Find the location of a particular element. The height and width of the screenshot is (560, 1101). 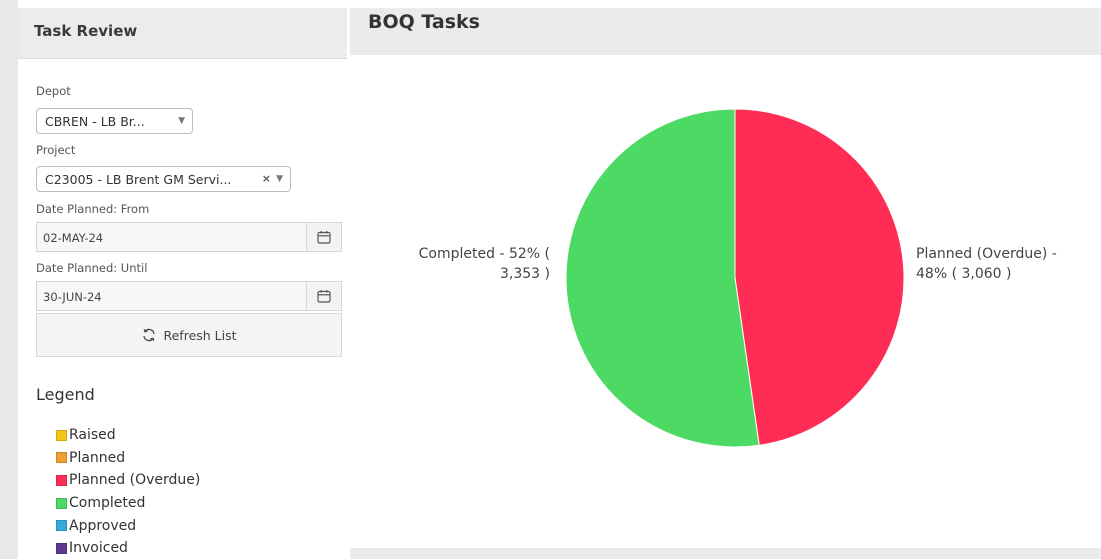

legend-item: Completed is located at coordinates (128, 503).